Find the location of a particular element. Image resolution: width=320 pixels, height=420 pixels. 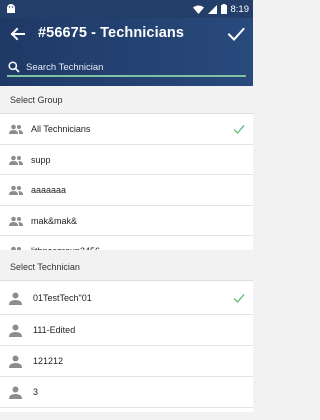

search-bar is located at coordinates (126, 68).